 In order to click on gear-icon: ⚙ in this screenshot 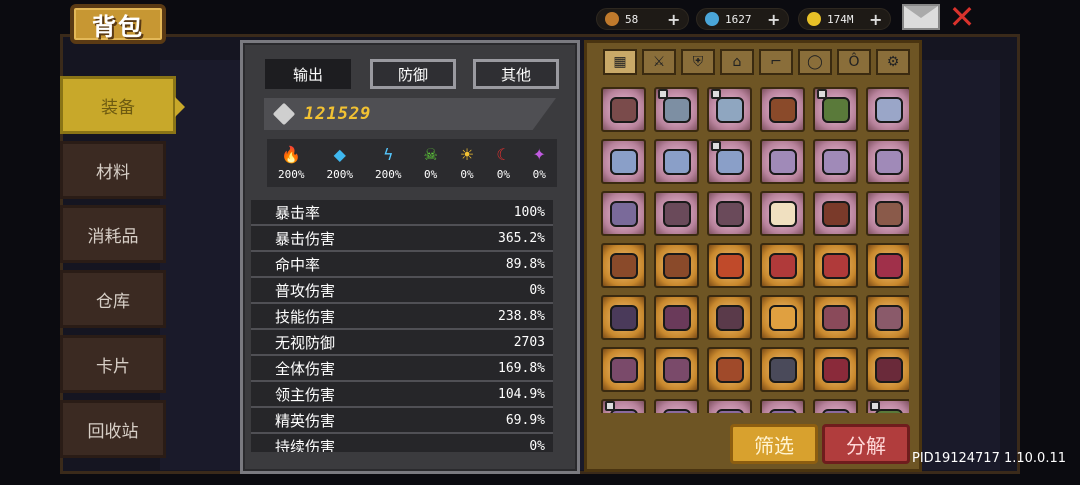, I will do `click(893, 62)`.